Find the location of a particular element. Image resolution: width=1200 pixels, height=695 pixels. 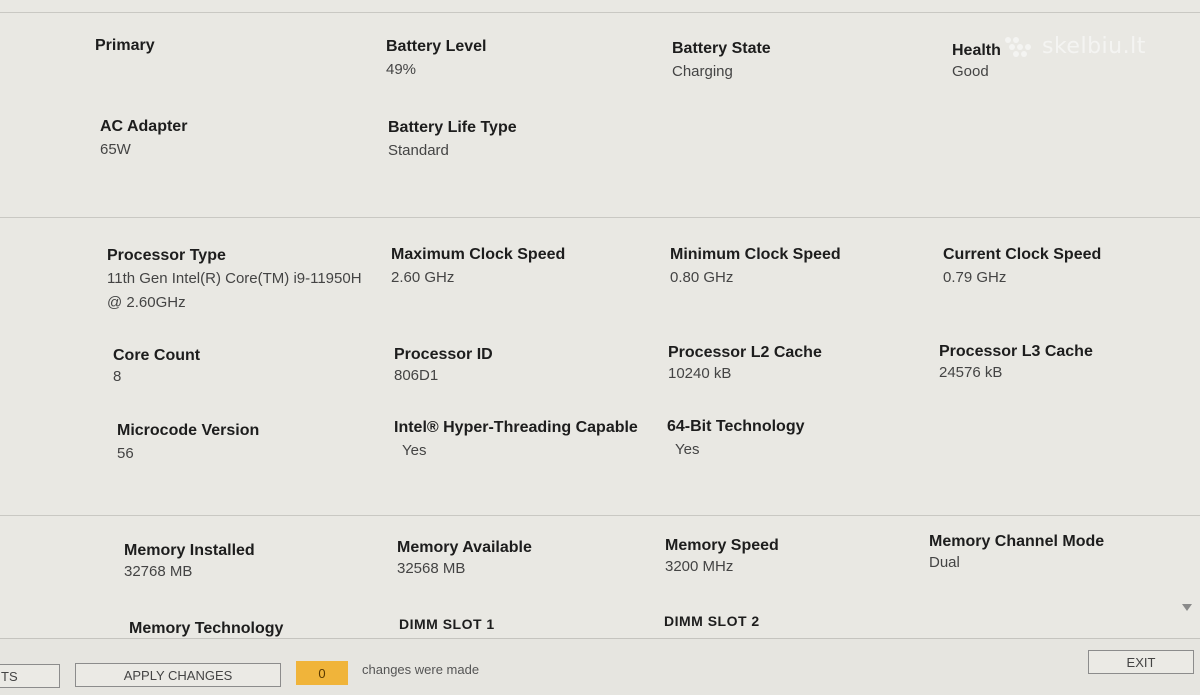

watermark: skelbiu.lt is located at coordinates (1075, 46).